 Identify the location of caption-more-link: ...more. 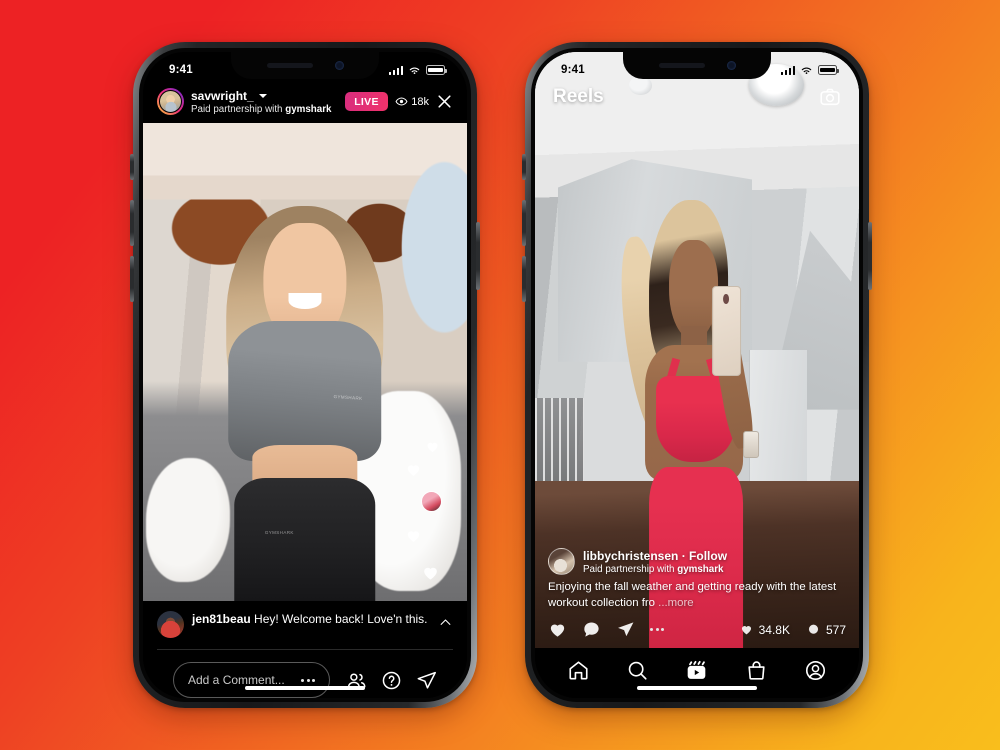
(675, 603).